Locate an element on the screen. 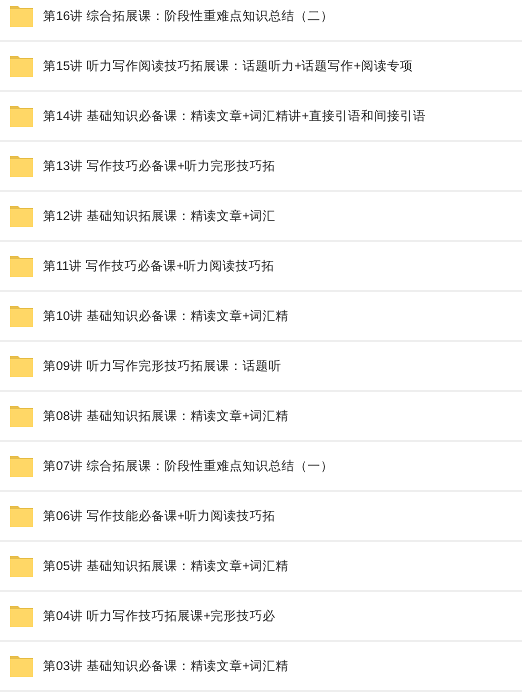 The height and width of the screenshot is (693, 522). folder-name: 第12讲 基础知识拓展课：精读文章+词汇 is located at coordinates (159, 216).